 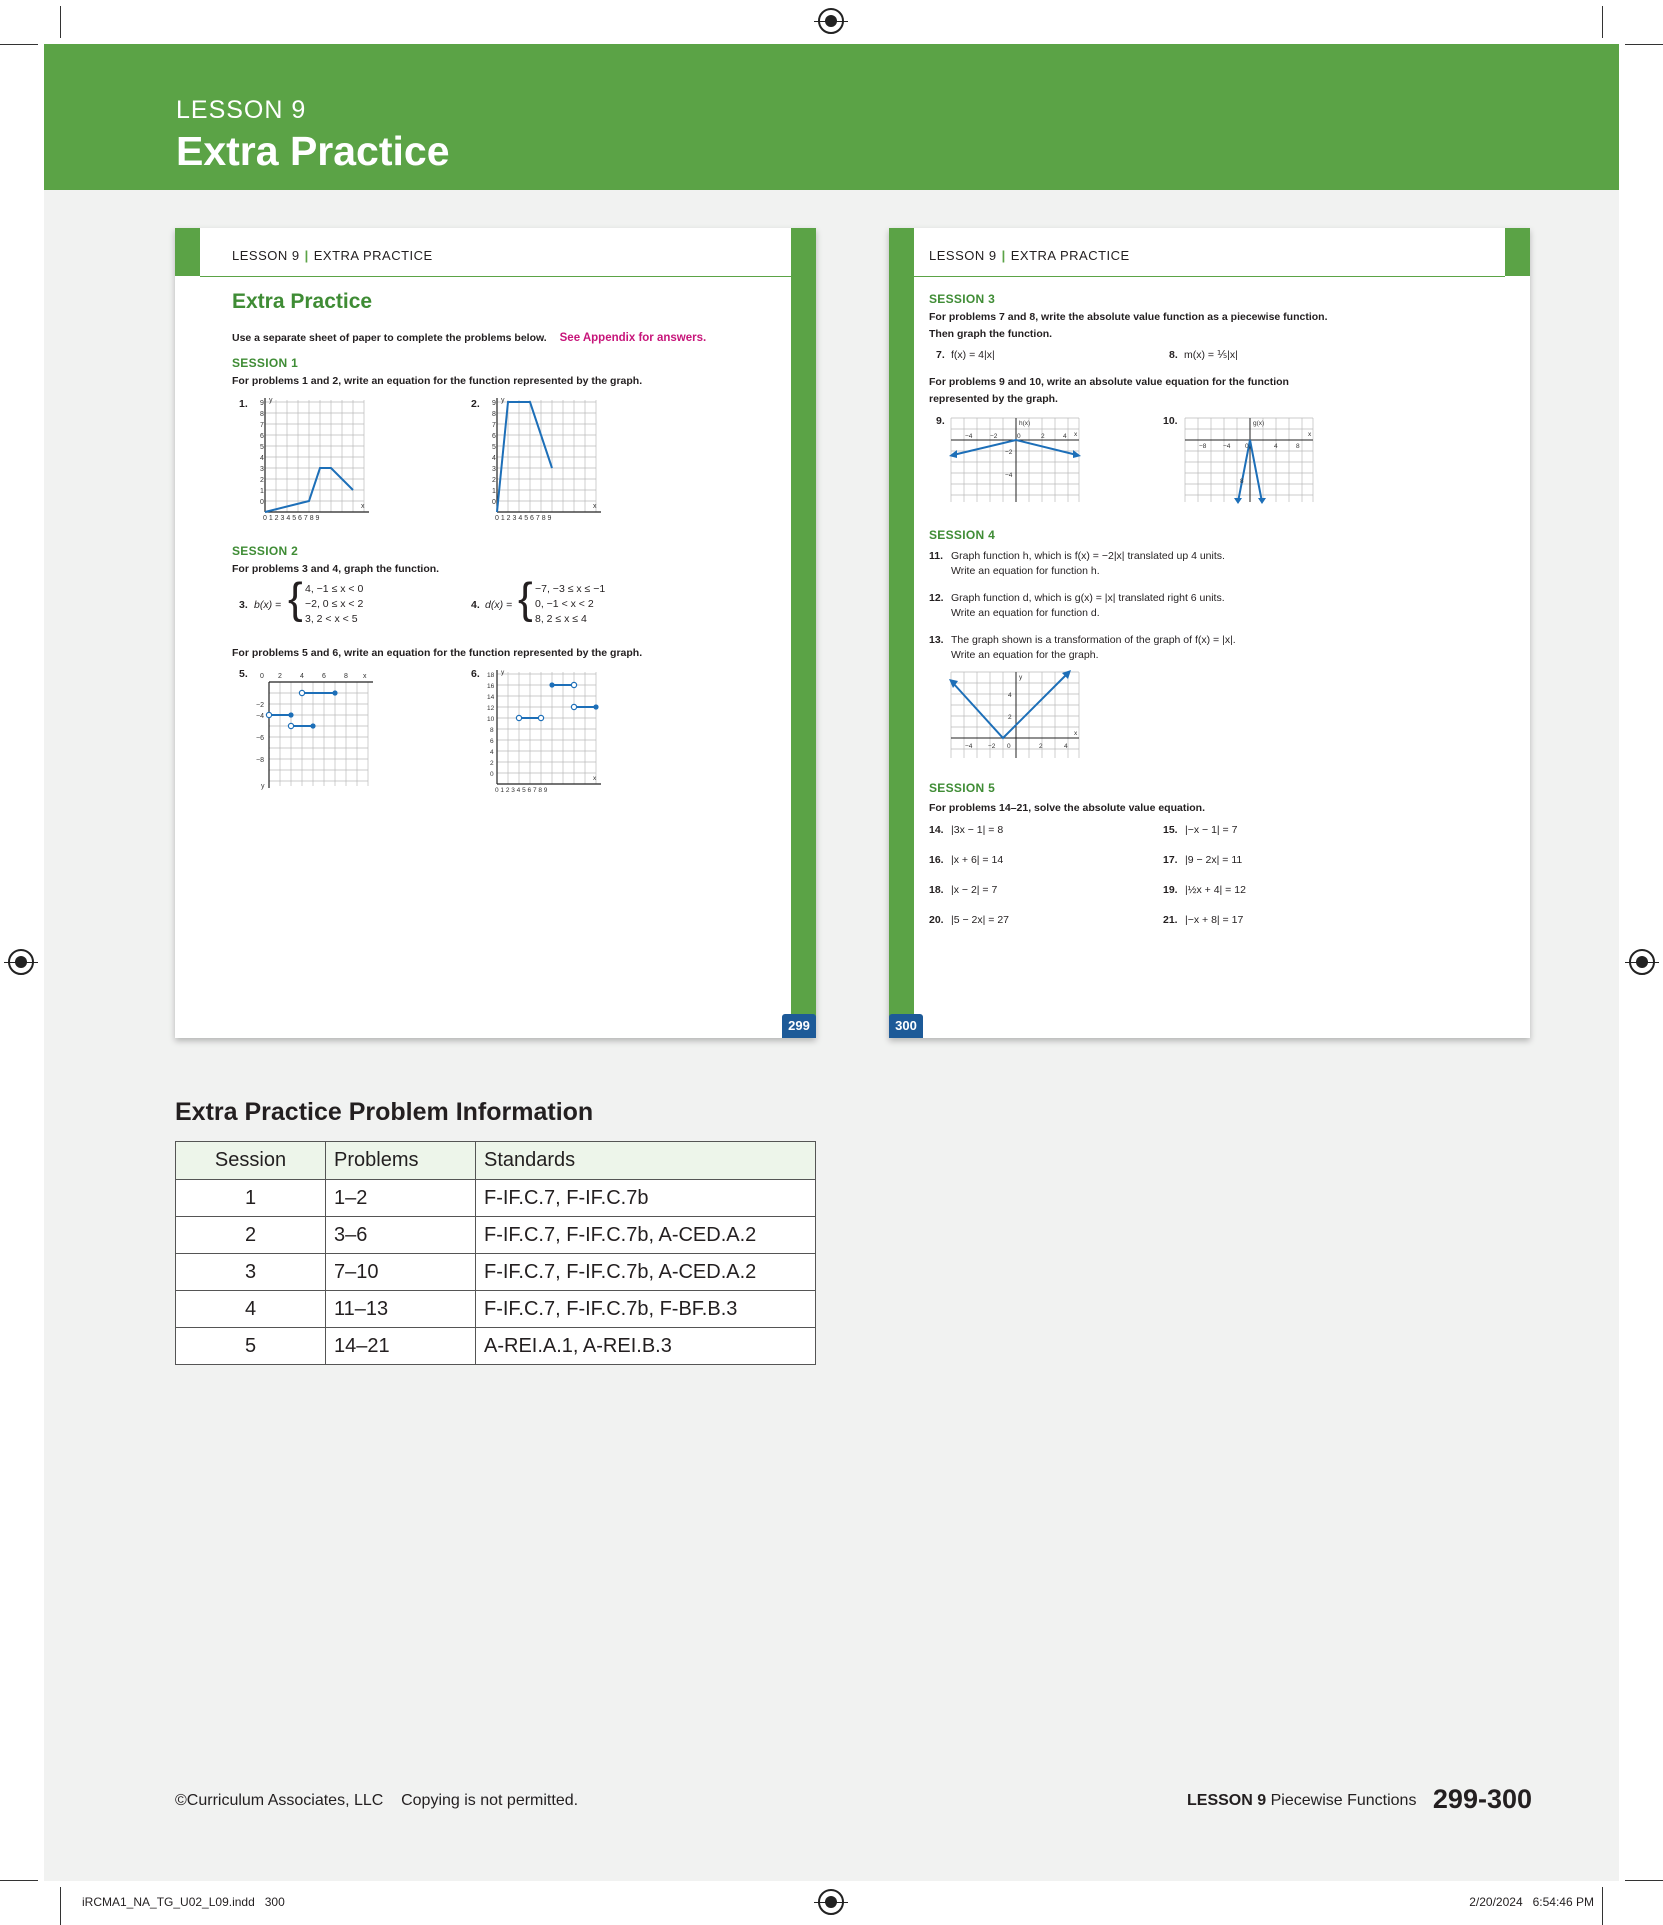 What do you see at coordinates (265, 363) in the screenshot?
I see `session-1-heading: SESSION 1` at bounding box center [265, 363].